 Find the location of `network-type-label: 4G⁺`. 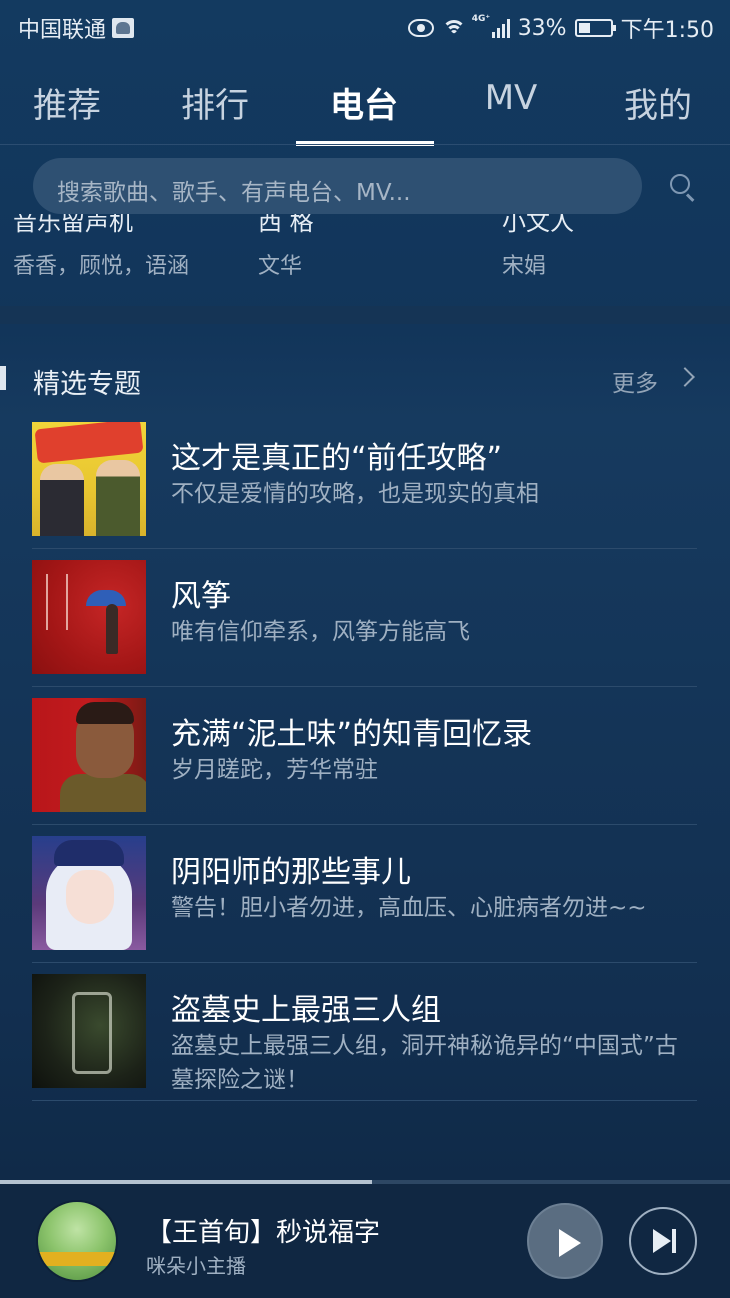

network-type-label: 4G⁺ is located at coordinates (481, 19).